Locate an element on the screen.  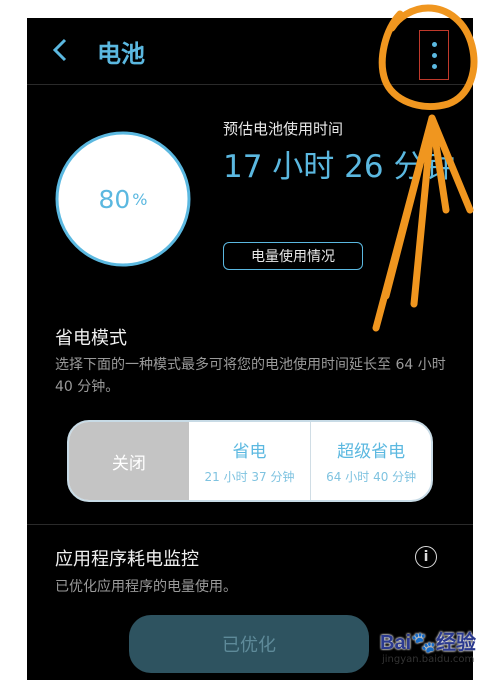
power-mode-selector: 关闭 省电 21 小时 37 分钟 超级省电 64 小时 40 分钟 is located at coordinates (250, 461).